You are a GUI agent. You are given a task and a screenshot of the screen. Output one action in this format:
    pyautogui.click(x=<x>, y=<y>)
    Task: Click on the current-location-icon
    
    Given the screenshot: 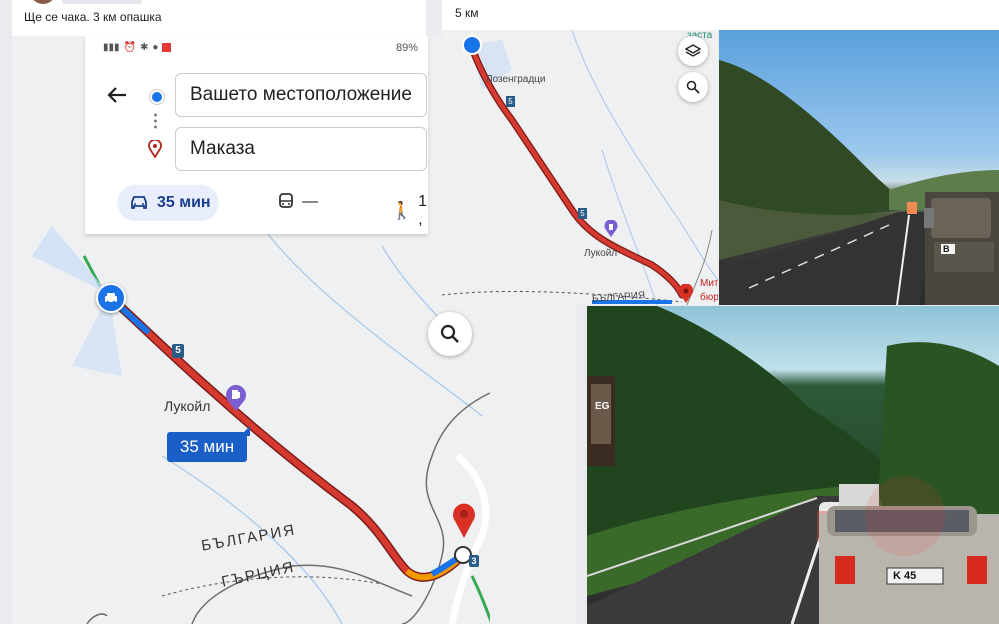 What is the action you would take?
    pyautogui.click(x=111, y=298)
    